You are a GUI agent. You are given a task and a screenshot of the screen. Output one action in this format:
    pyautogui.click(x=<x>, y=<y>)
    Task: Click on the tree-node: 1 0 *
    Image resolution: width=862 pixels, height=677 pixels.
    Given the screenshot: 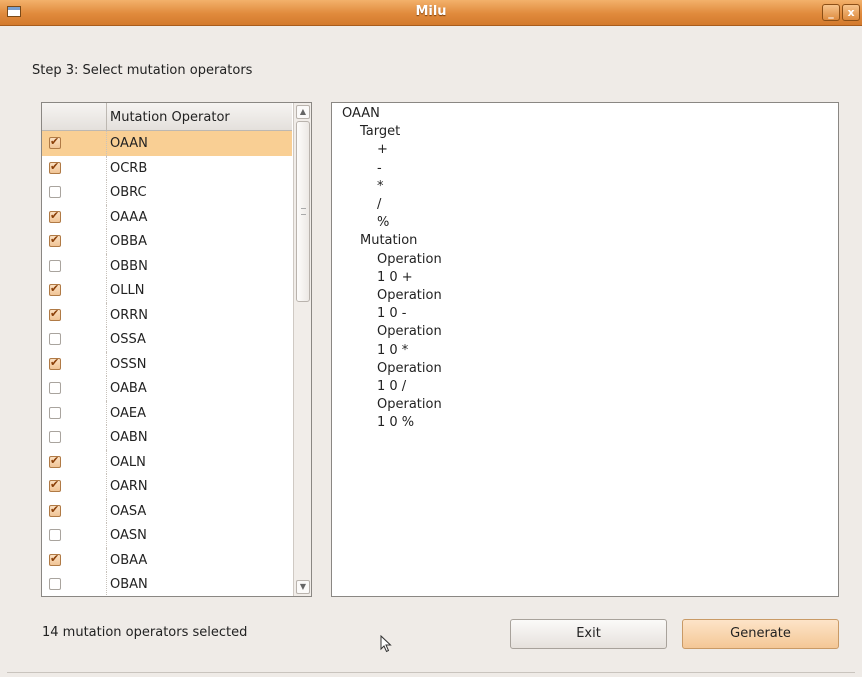 What is the action you would take?
    pyautogui.click(x=392, y=350)
    